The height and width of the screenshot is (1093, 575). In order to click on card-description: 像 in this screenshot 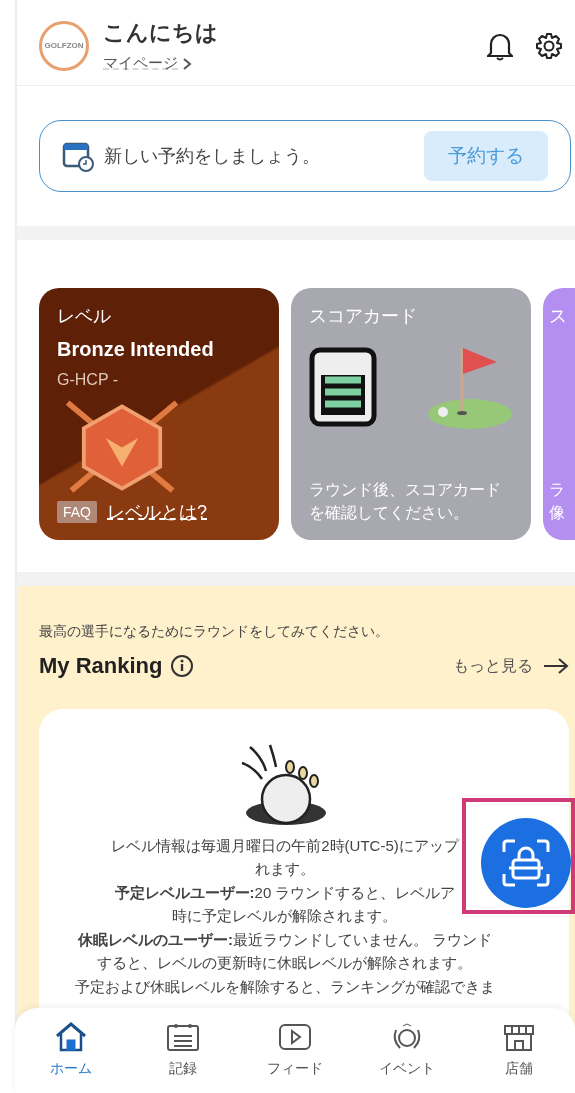, I will do `click(557, 512)`.